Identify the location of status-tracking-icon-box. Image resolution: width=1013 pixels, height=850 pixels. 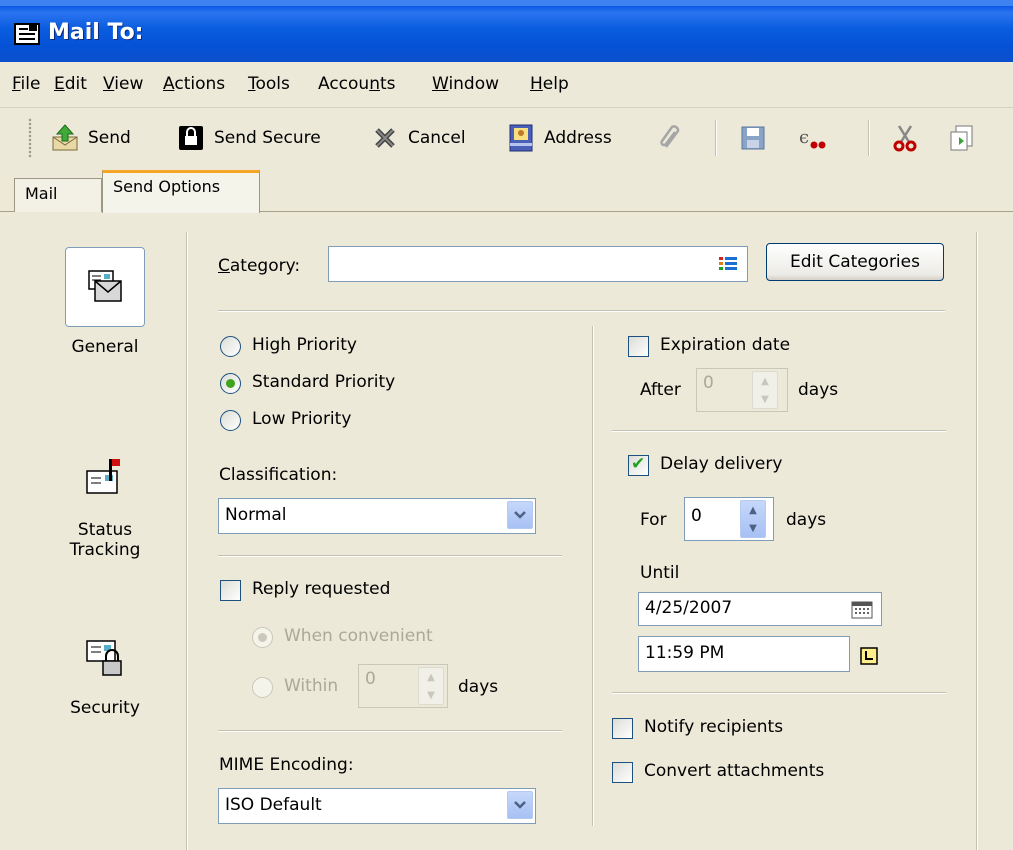
(105, 479).